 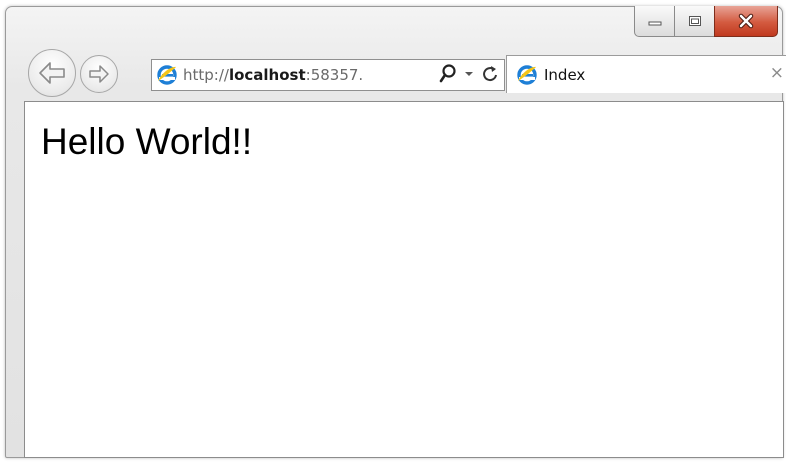 I want to click on maximize-button, so click(x=694, y=21).